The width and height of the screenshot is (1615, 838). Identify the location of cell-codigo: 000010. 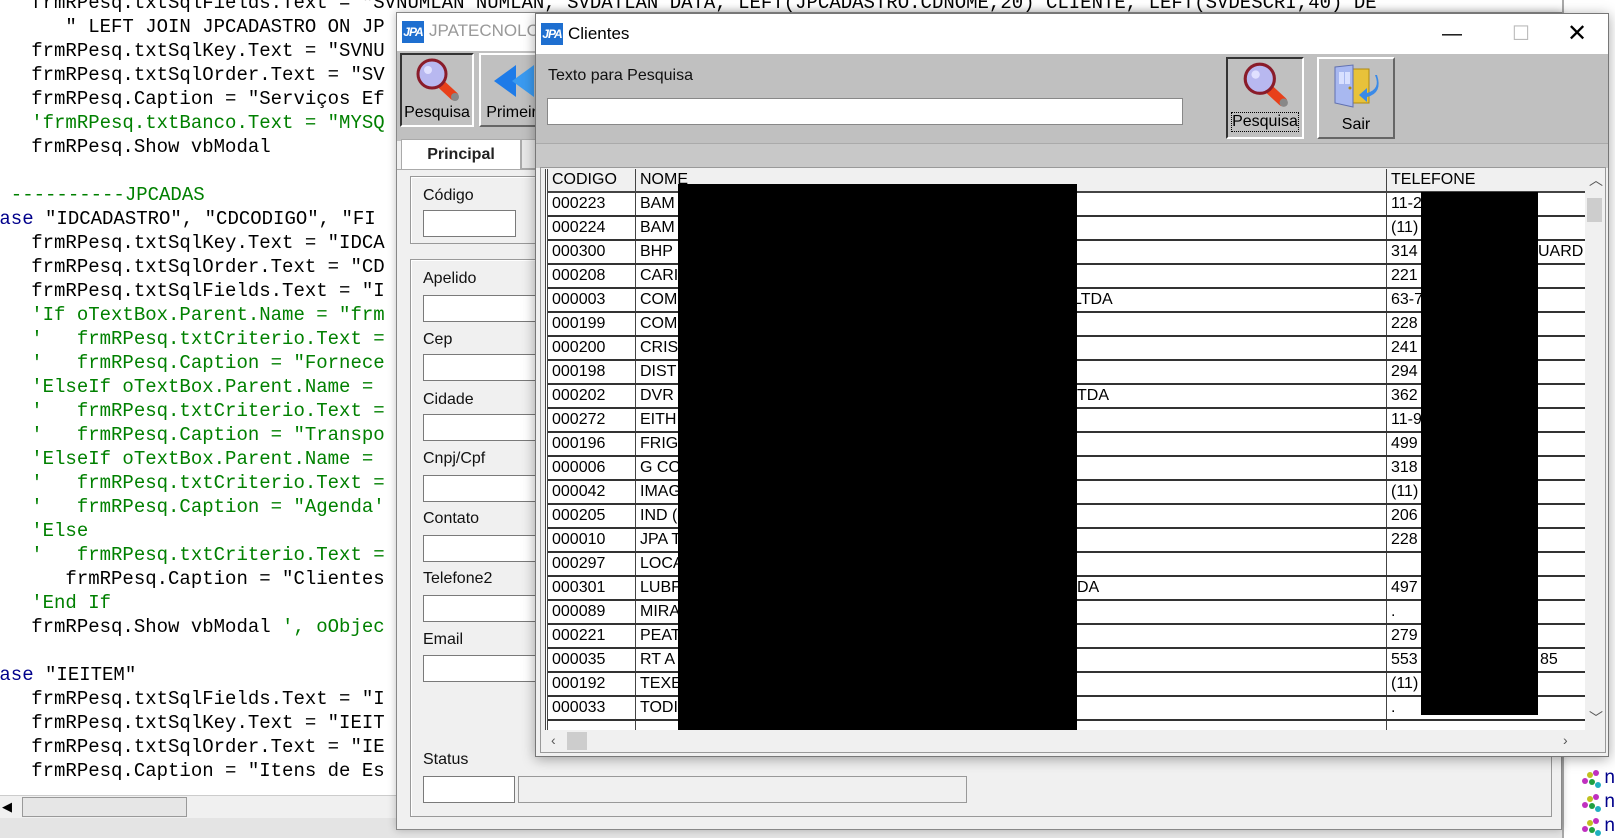
(592, 540).